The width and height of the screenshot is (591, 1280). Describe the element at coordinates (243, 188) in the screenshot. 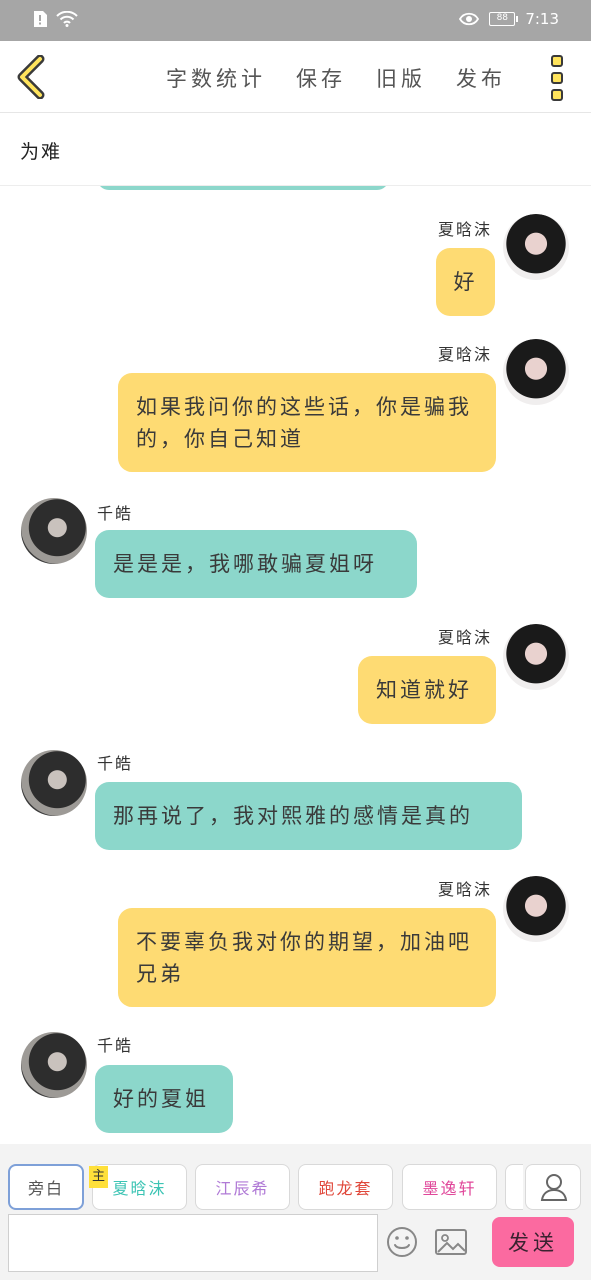

I see `partial-message-bubble` at that location.